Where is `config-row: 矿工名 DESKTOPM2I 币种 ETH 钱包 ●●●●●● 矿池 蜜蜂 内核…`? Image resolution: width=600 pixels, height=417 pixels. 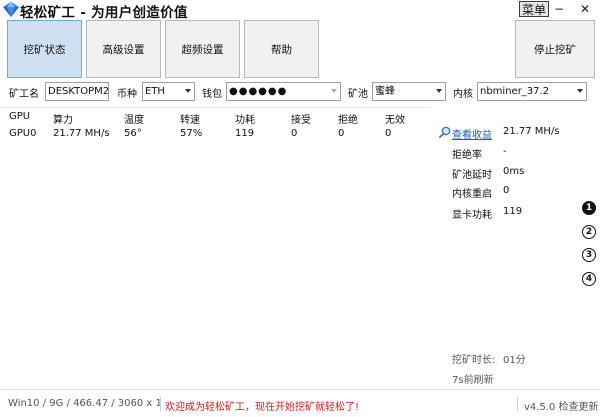 config-row: 矿工名 DESKTOPM2I 币种 ETH 钱包 ●●●●●● 矿池 蜜蜂 内核… is located at coordinates (300, 92).